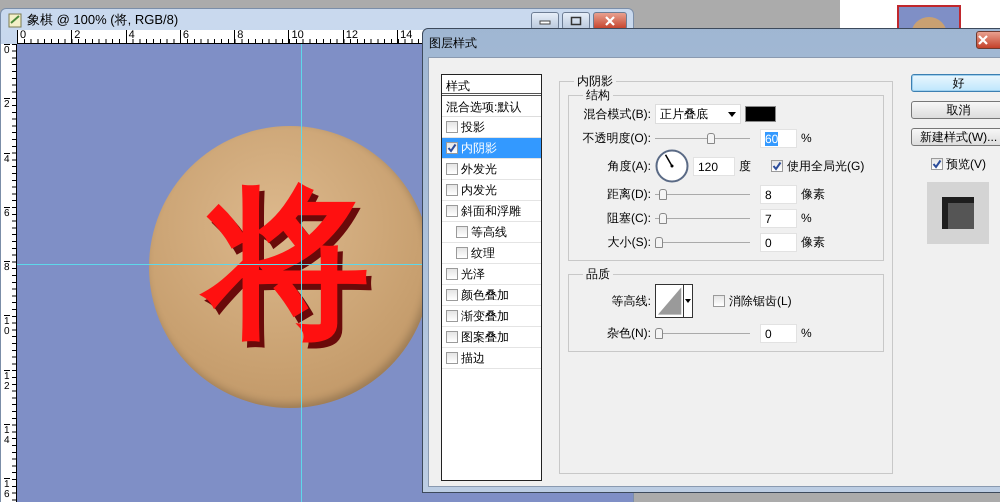  Describe the element at coordinates (616, 114) in the screenshot. I see `field-label: 混合模式(B):` at that location.